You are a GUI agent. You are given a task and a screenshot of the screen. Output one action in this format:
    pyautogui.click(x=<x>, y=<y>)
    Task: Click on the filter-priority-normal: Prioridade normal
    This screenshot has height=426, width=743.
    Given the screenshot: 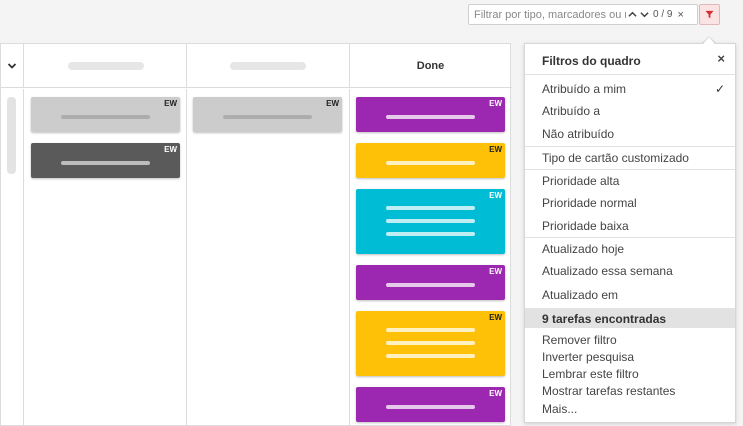 What is the action you would take?
    pyautogui.click(x=630, y=203)
    